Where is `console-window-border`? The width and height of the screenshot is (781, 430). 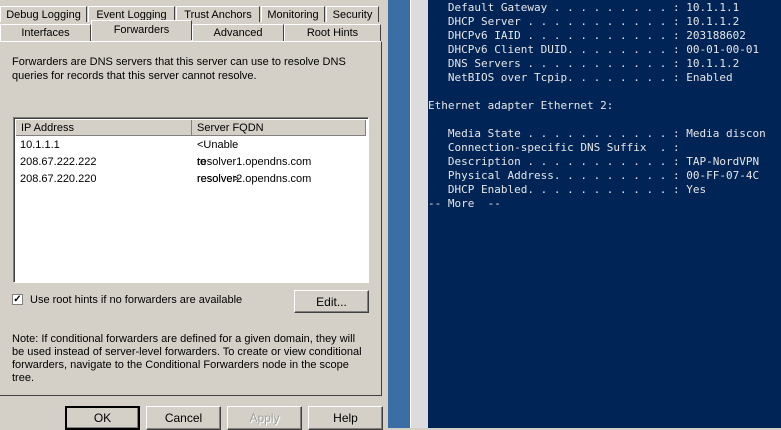
console-window-border is located at coordinates (419, 214).